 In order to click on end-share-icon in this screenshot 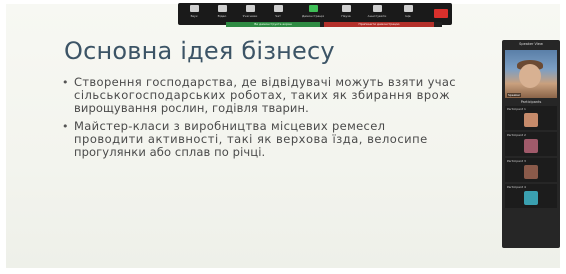, I will do `click(441, 13)`.